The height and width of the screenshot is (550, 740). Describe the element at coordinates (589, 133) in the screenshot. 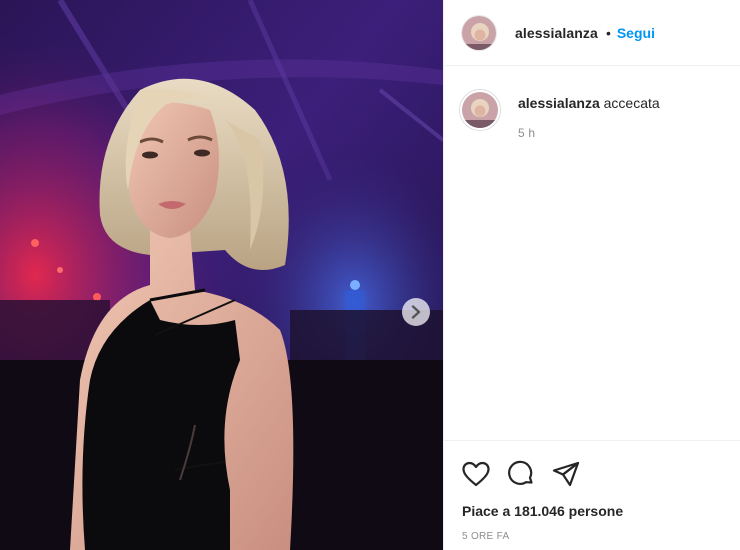

I see `caption-time: 5 h` at that location.